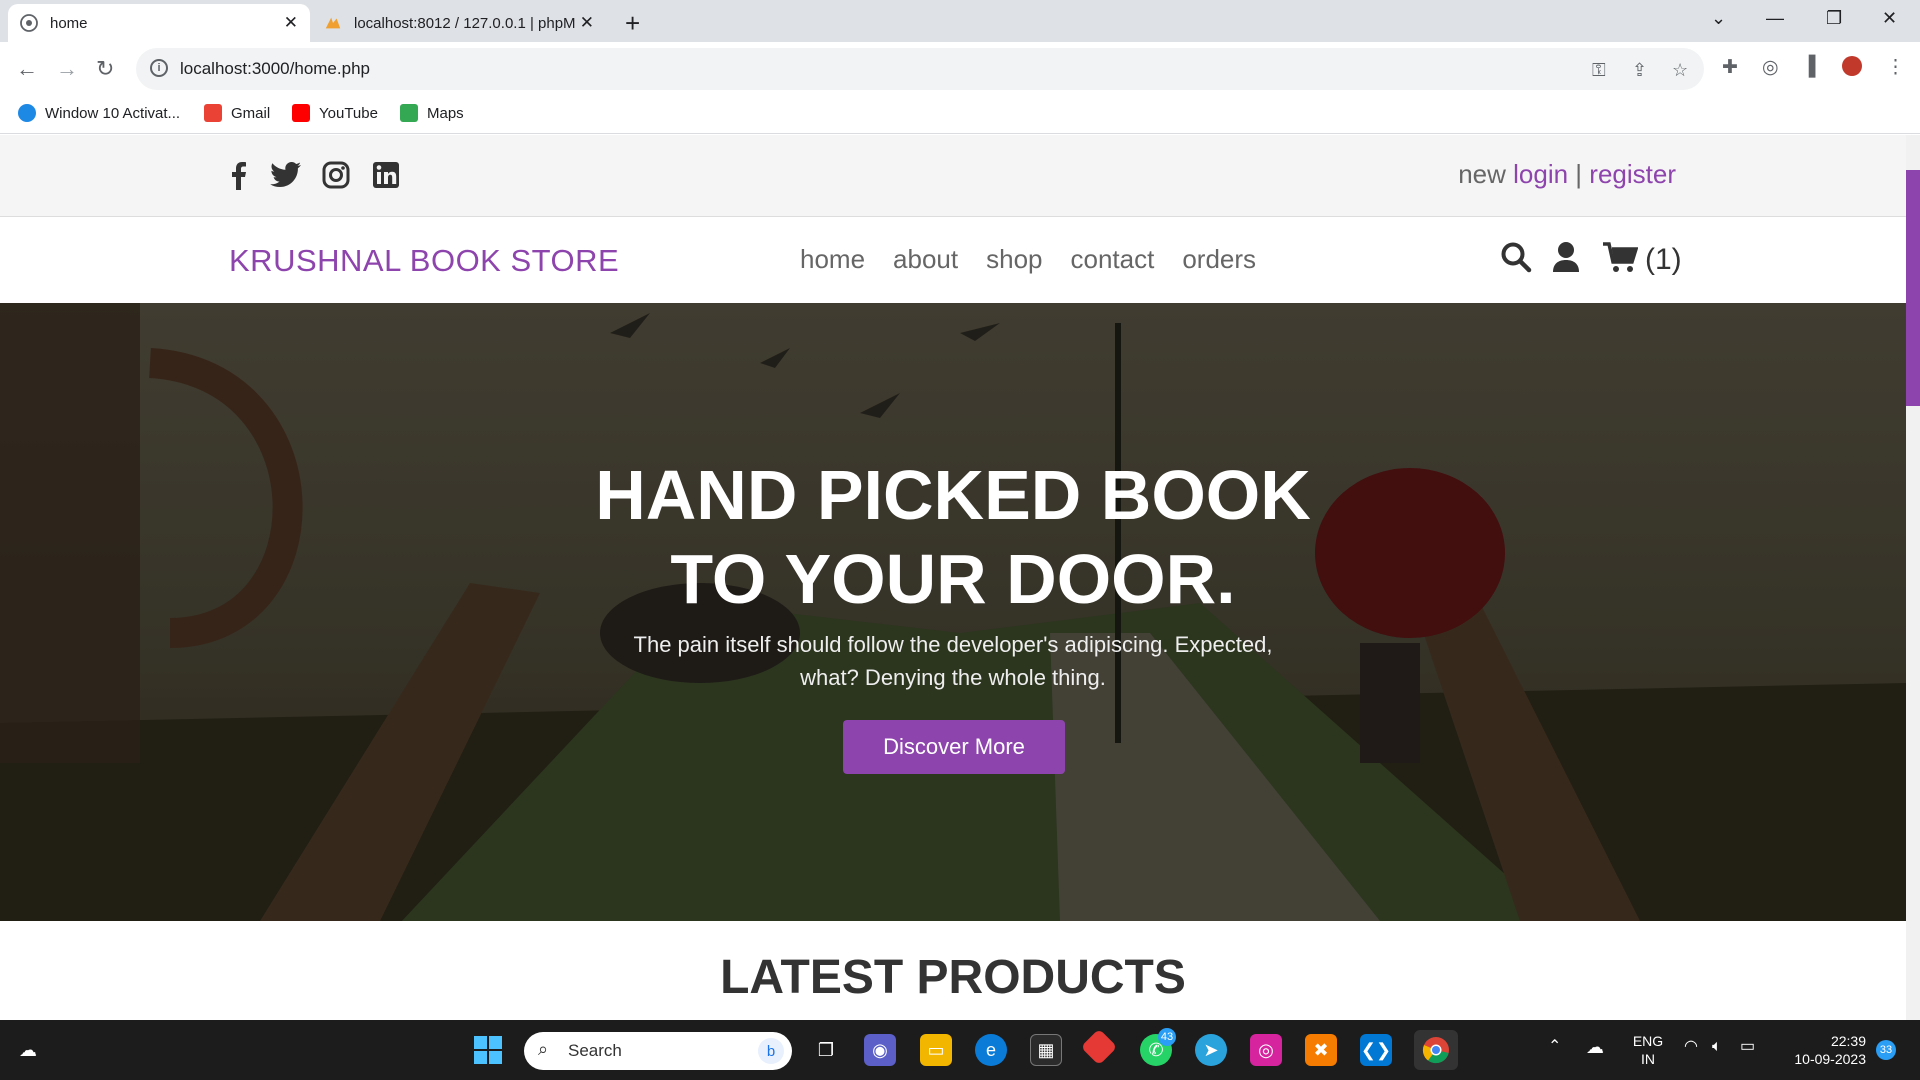 This screenshot has width=1920, height=1080. What do you see at coordinates (1717, 1047) in the screenshot?
I see `volume-icon: 🔈︎` at bounding box center [1717, 1047].